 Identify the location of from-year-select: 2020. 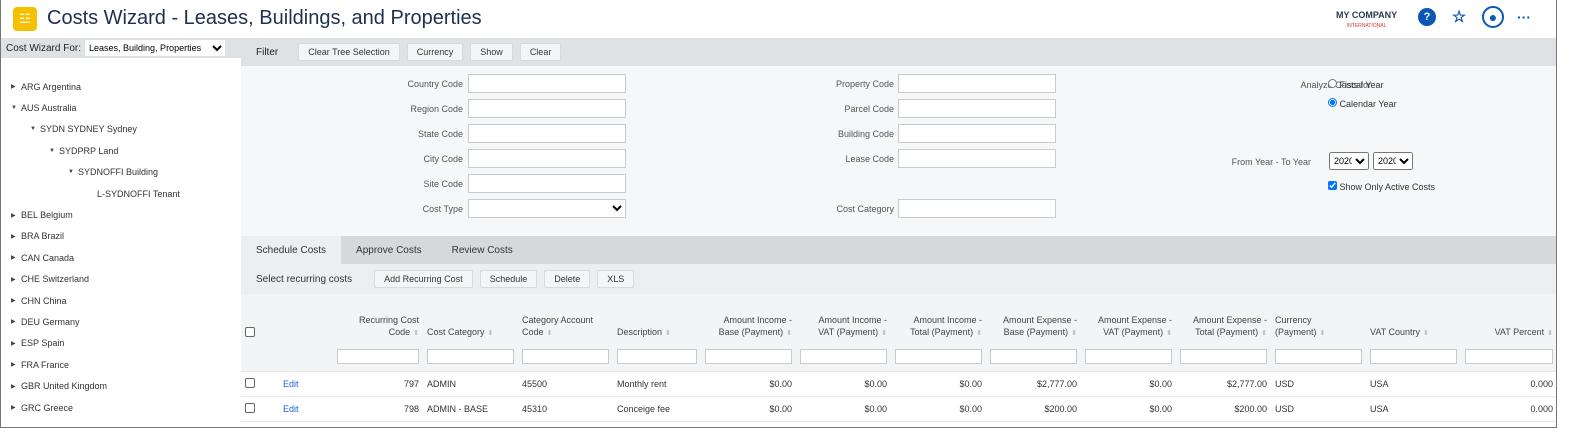
(1349, 161).